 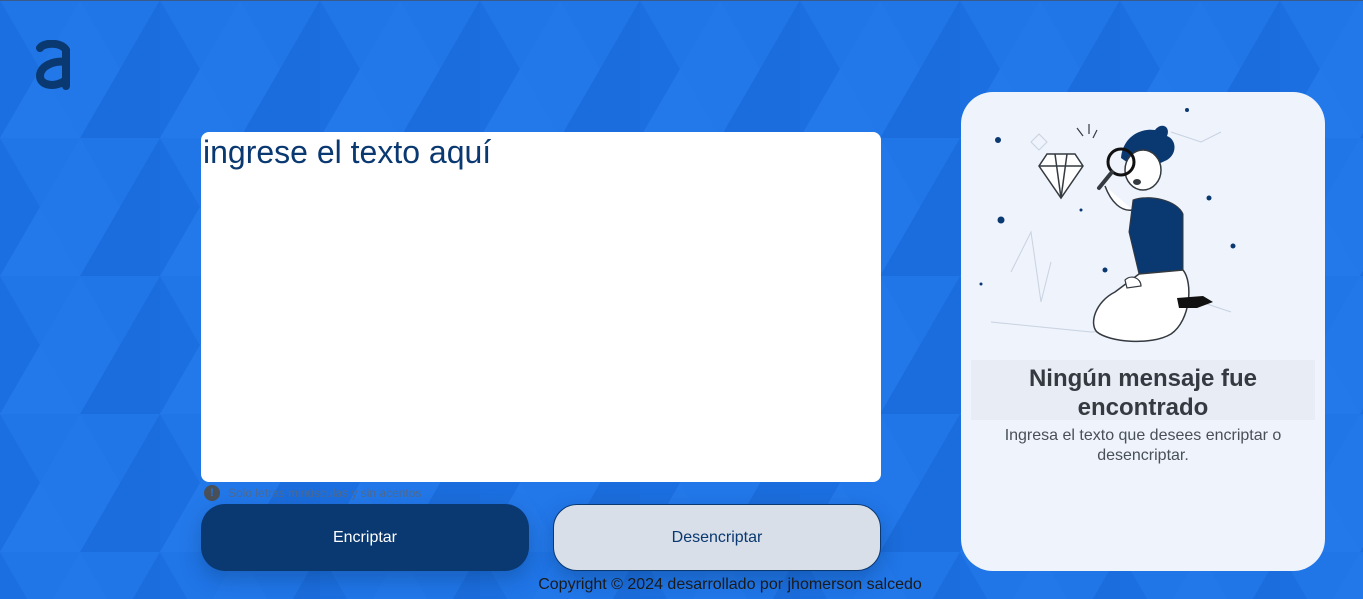 I want to click on encrypt-button: Encriptar, so click(x=365, y=537).